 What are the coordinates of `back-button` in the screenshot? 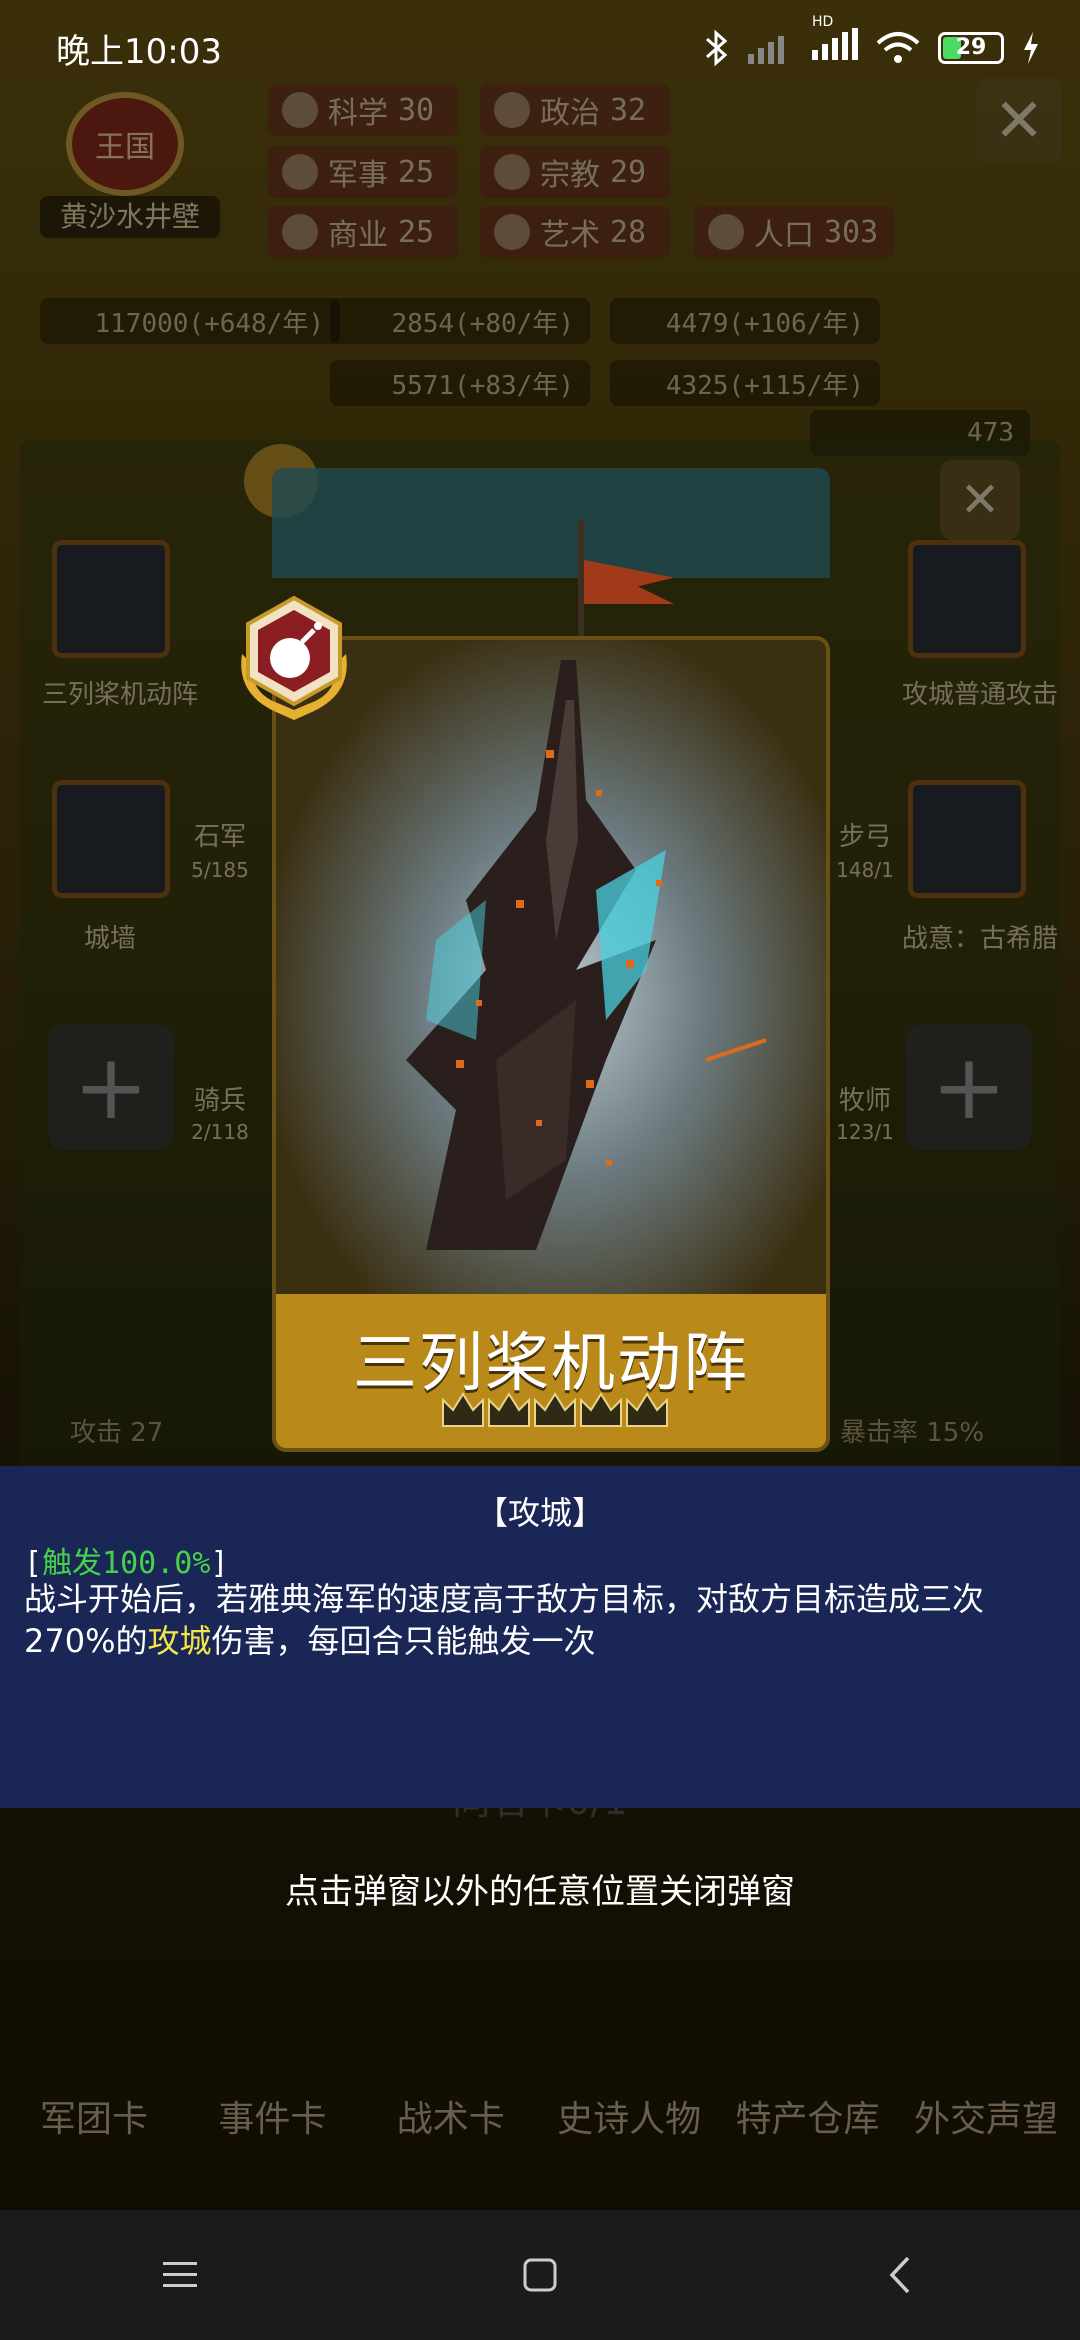 It's located at (900, 2275).